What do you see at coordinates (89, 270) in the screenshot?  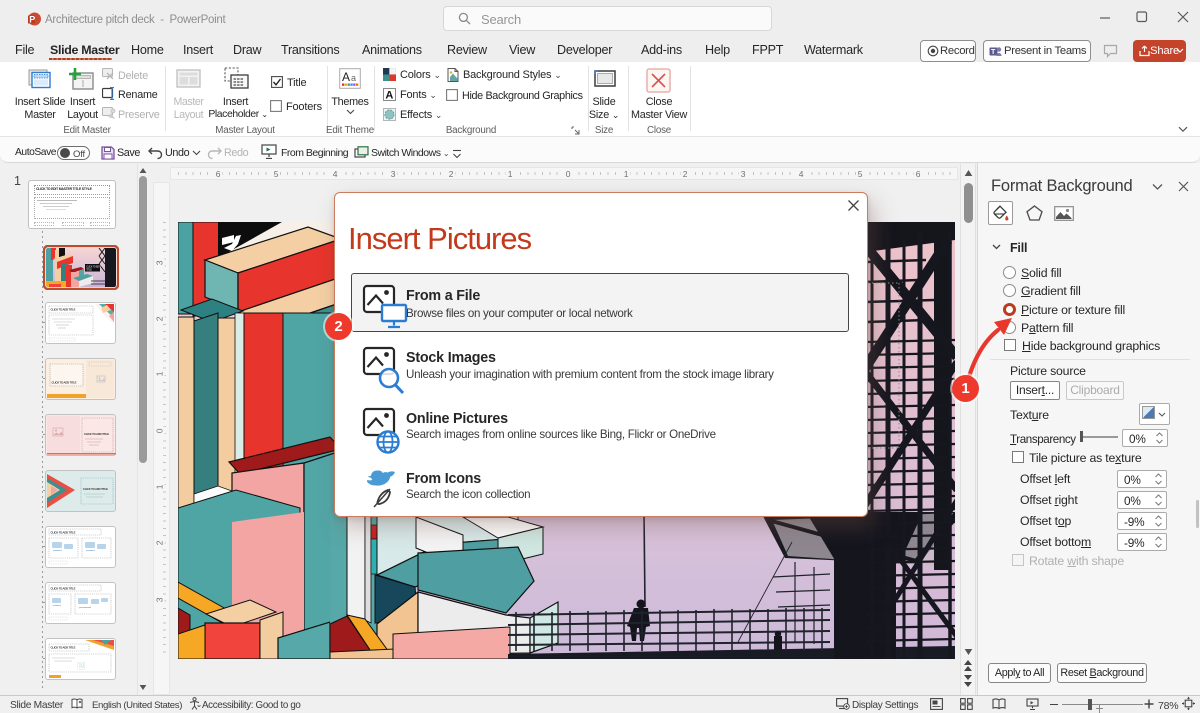 I see `svg-text: TITLE` at bounding box center [89, 270].